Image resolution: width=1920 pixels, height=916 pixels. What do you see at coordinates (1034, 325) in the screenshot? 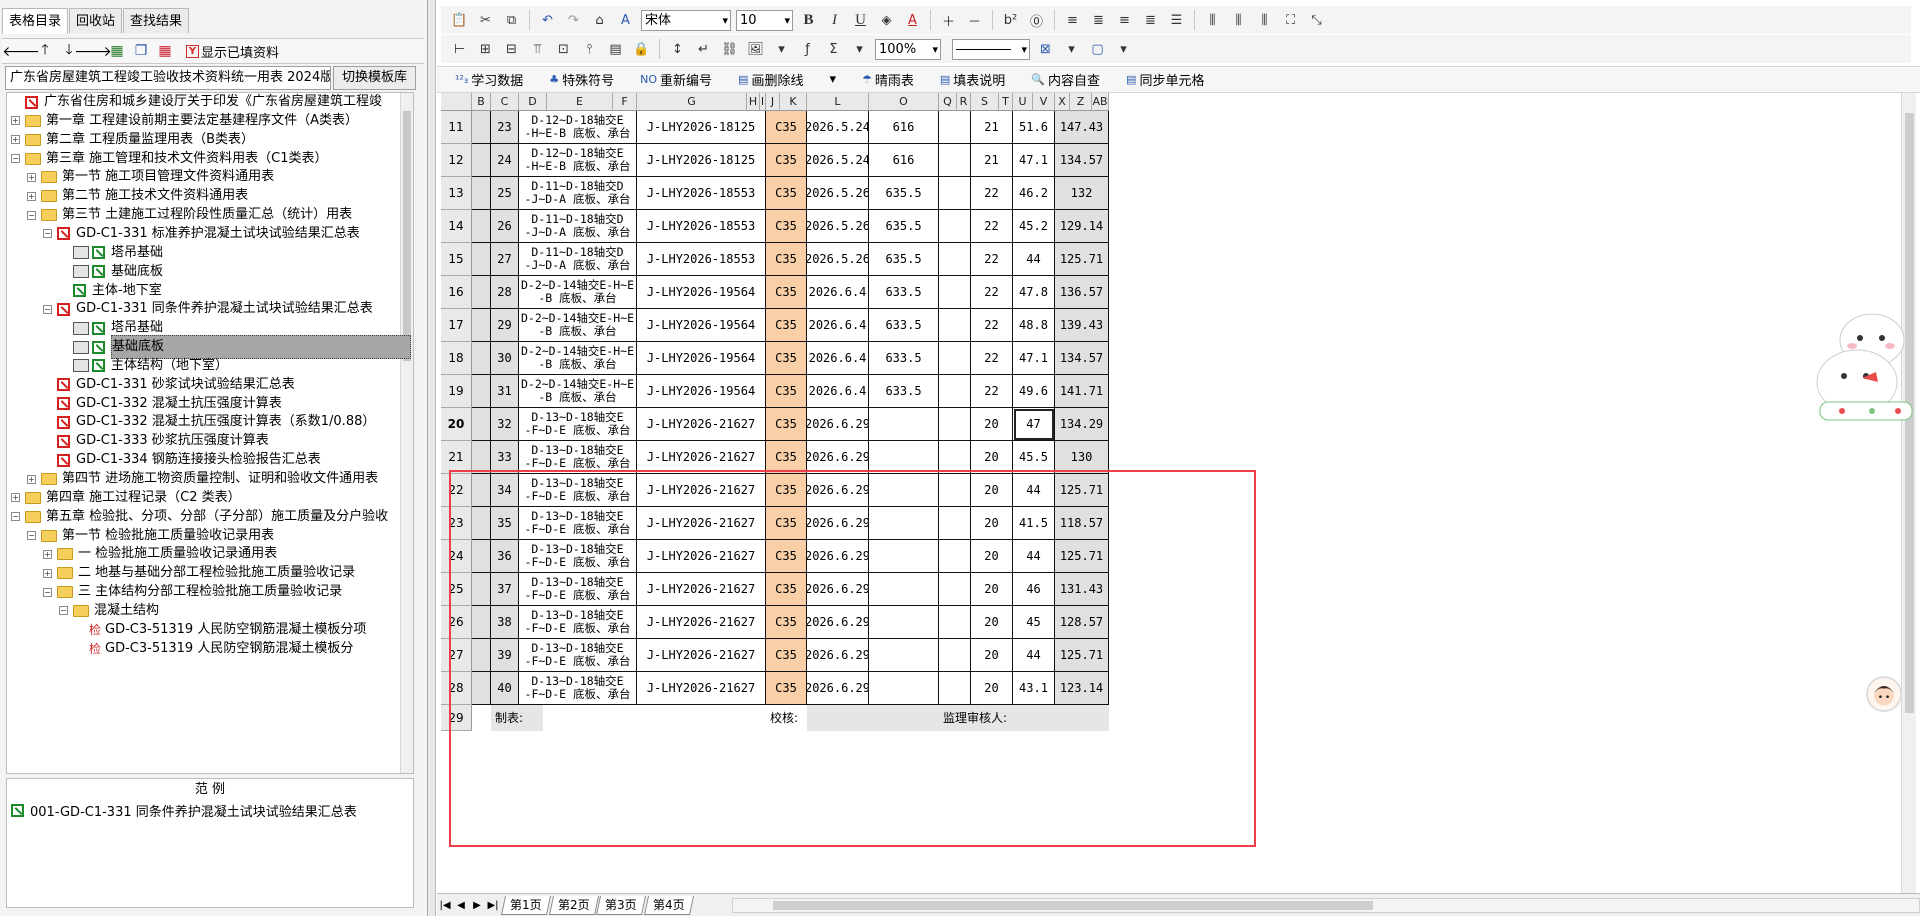
I see `cell-strength-value: 48.8` at bounding box center [1034, 325].